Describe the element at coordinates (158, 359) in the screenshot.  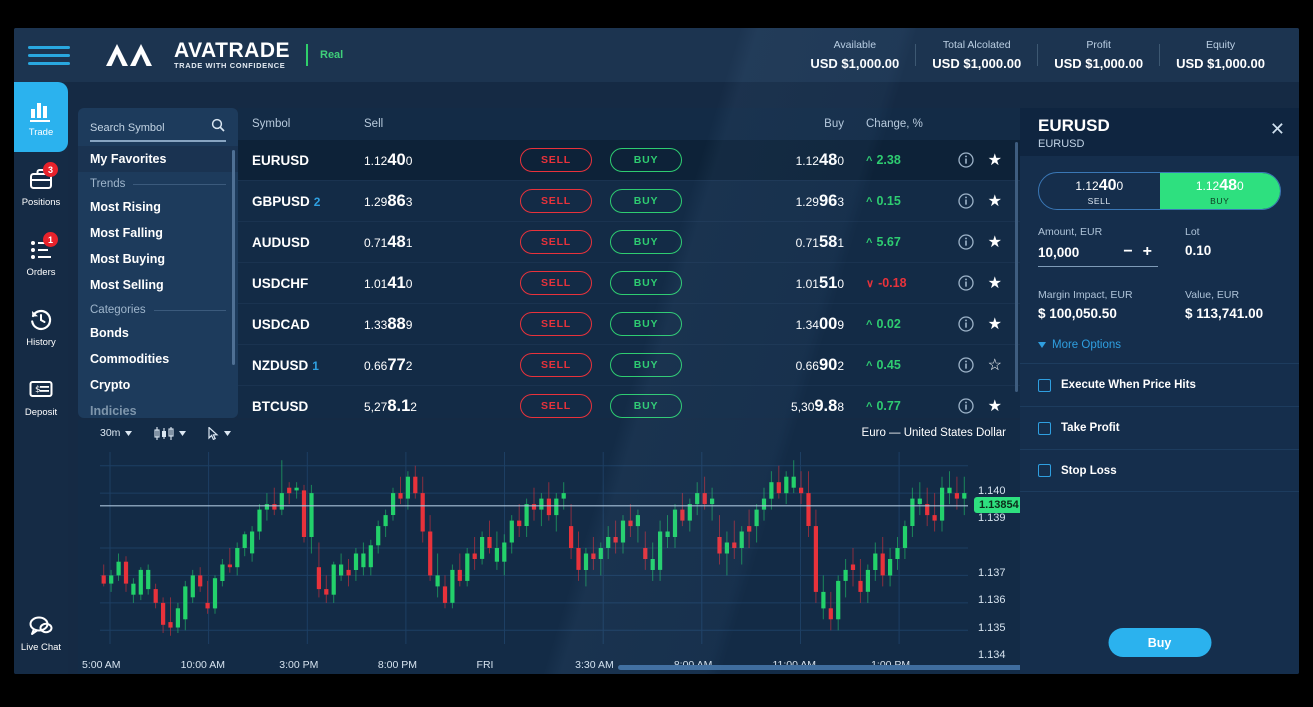
I see `sidebar-item-commodities: Commodities` at that location.